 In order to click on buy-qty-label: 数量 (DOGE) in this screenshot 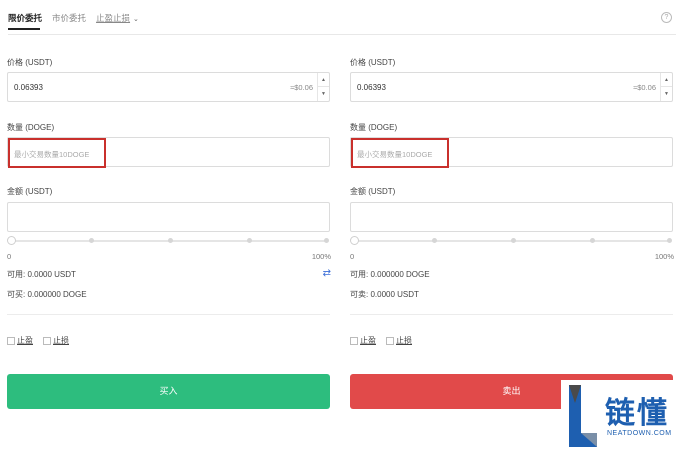, I will do `click(31, 127)`.